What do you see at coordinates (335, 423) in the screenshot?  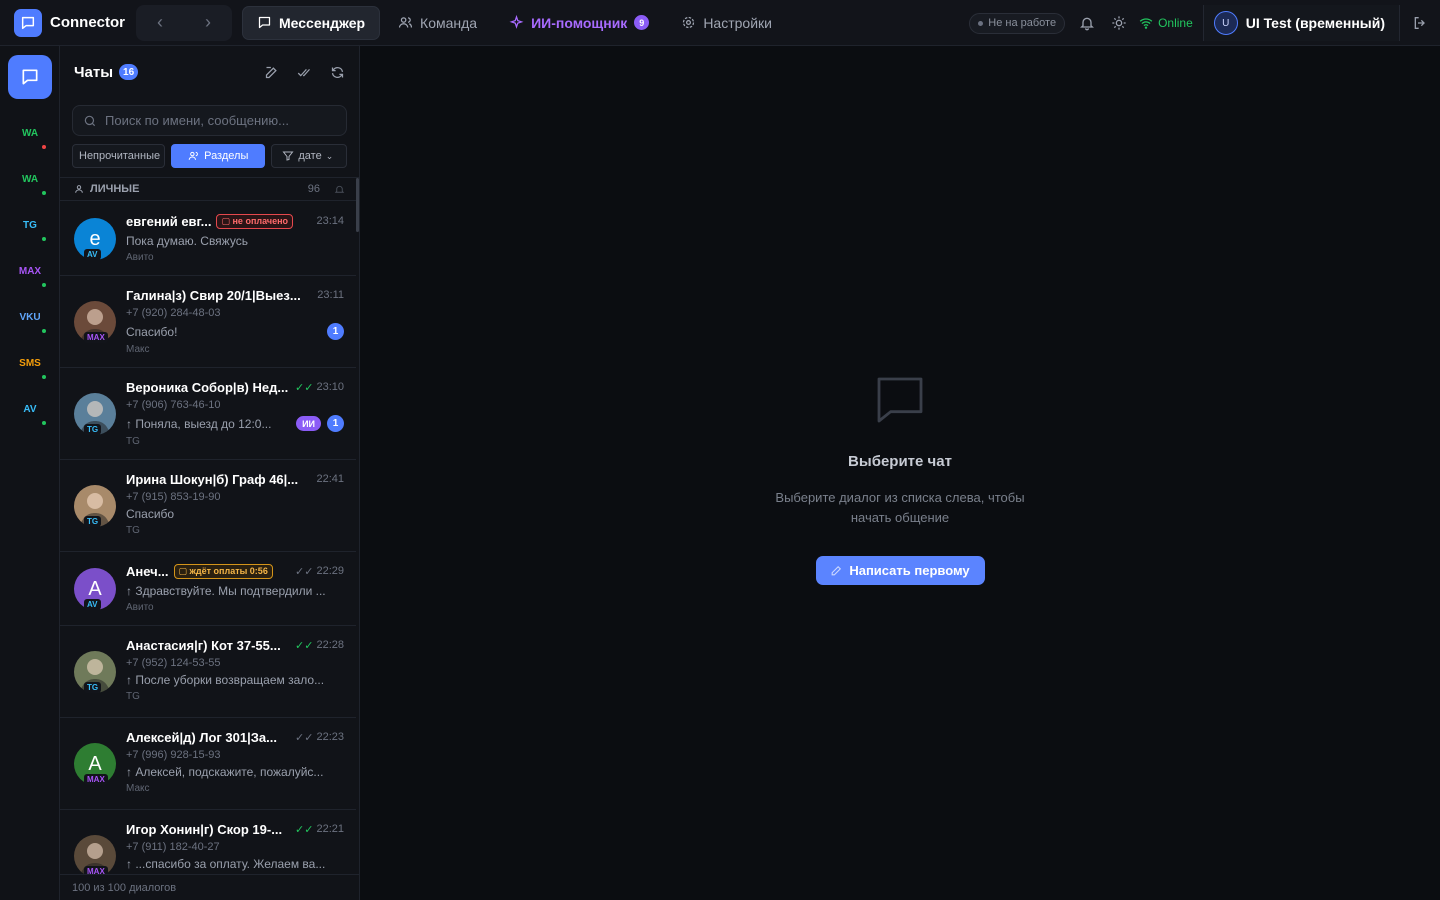 I see `unread-count-badge: 1` at bounding box center [335, 423].